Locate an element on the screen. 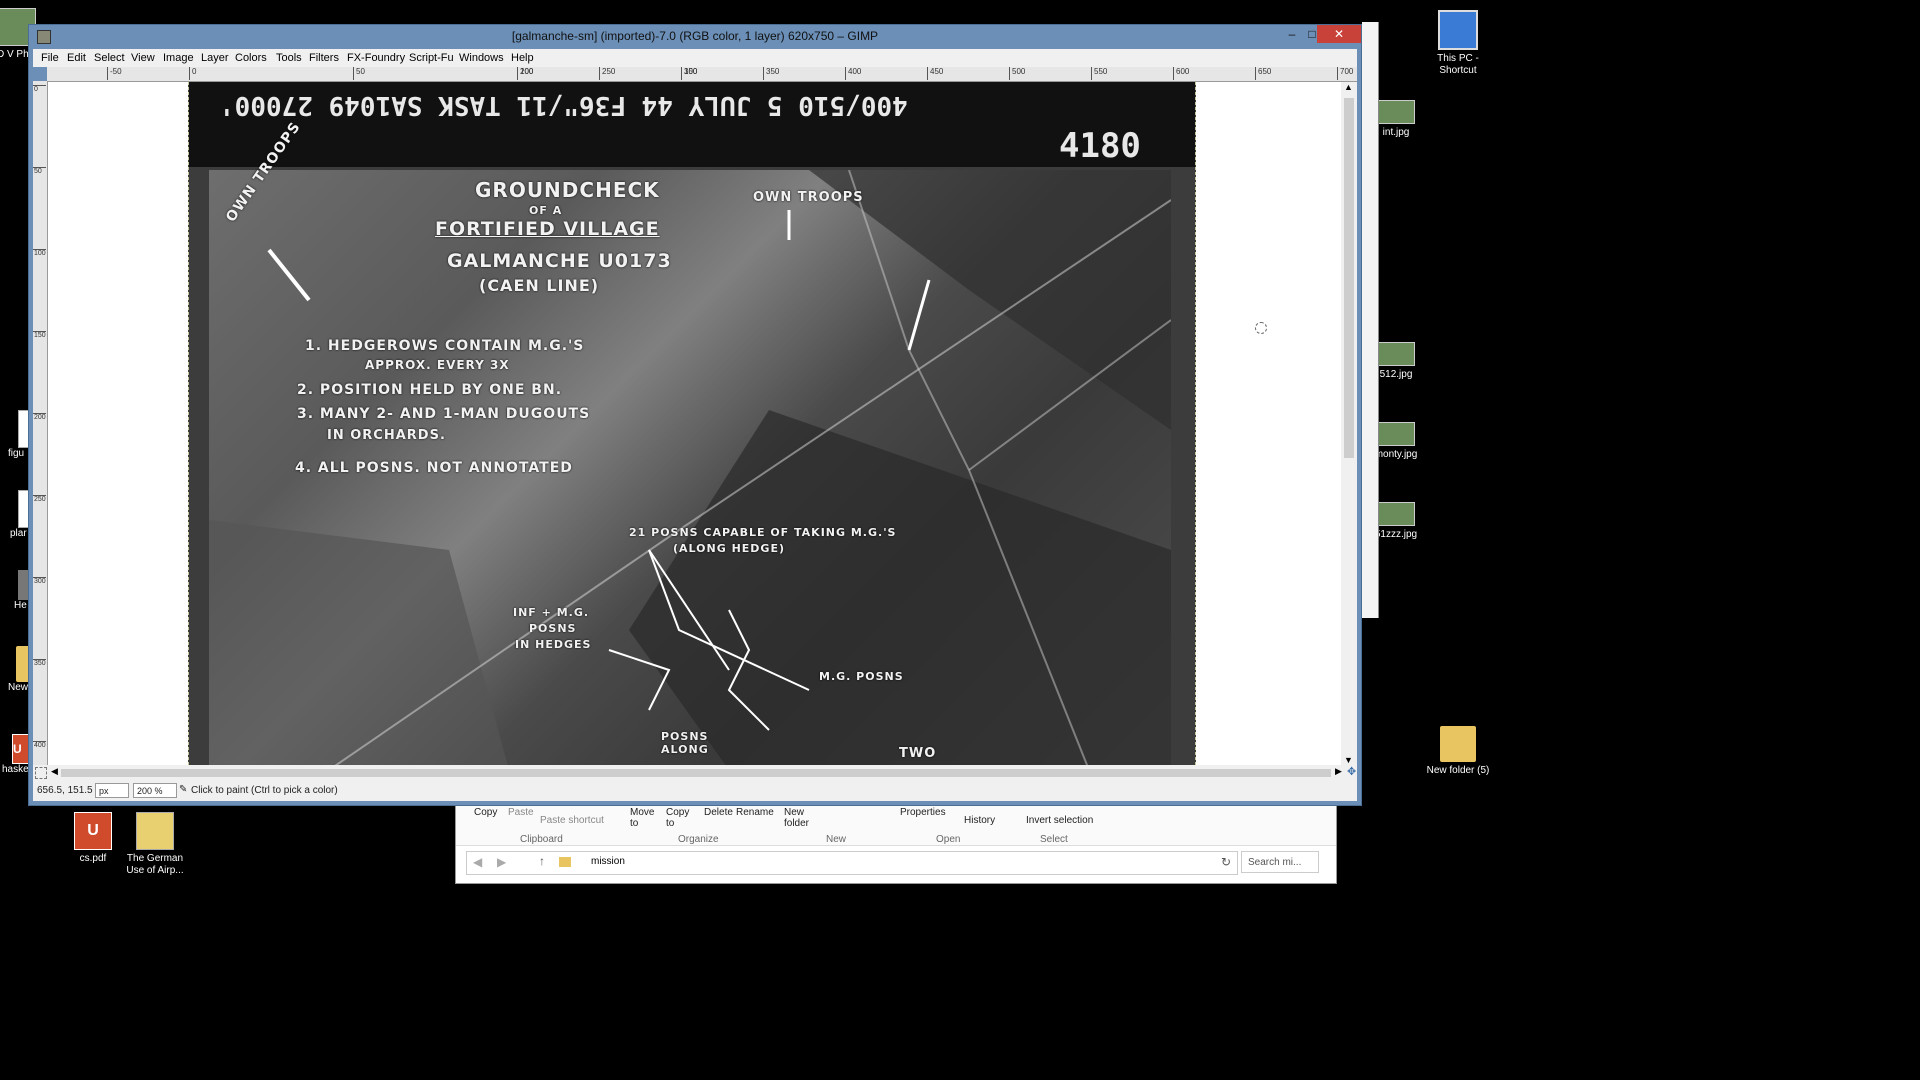  ruler-tick: 600 is located at coordinates (1181, 73).